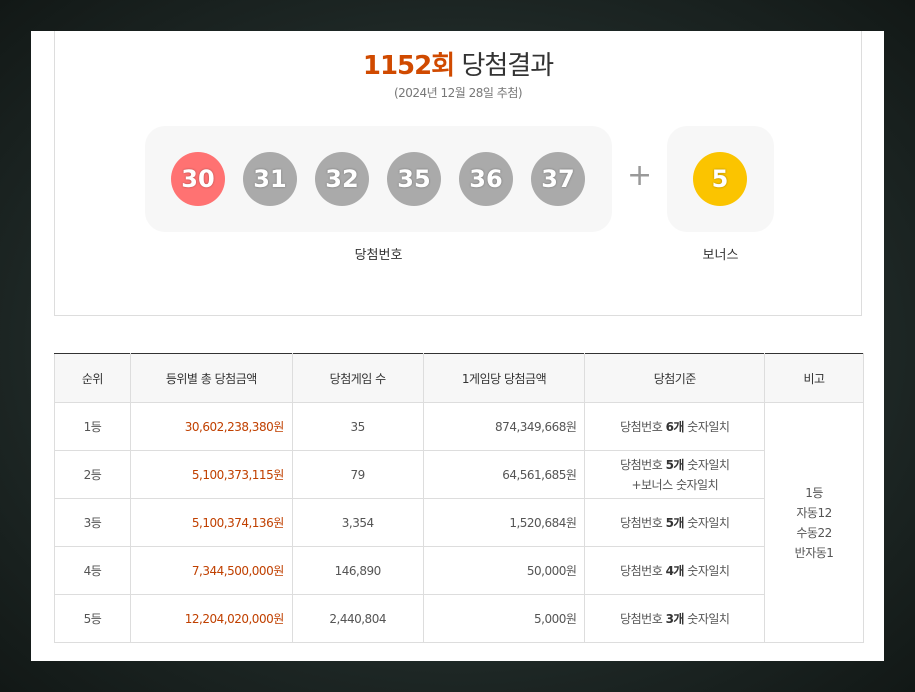 The image size is (915, 692). What do you see at coordinates (357, 618) in the screenshot?
I see `games-cell: 2,440,804` at bounding box center [357, 618].